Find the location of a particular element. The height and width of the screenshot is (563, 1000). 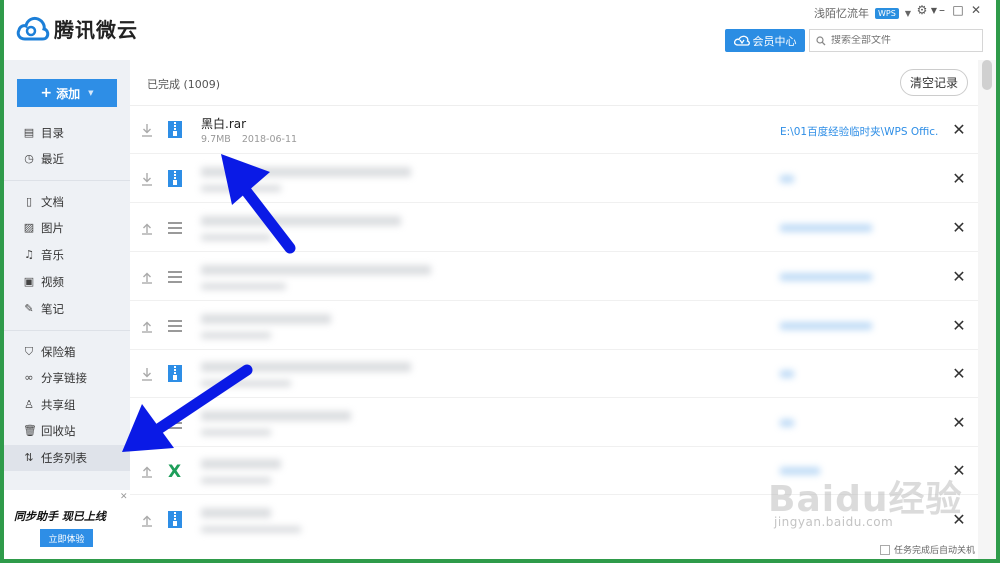

sidebar-item-label: 最近 is located at coordinates (52, 159).